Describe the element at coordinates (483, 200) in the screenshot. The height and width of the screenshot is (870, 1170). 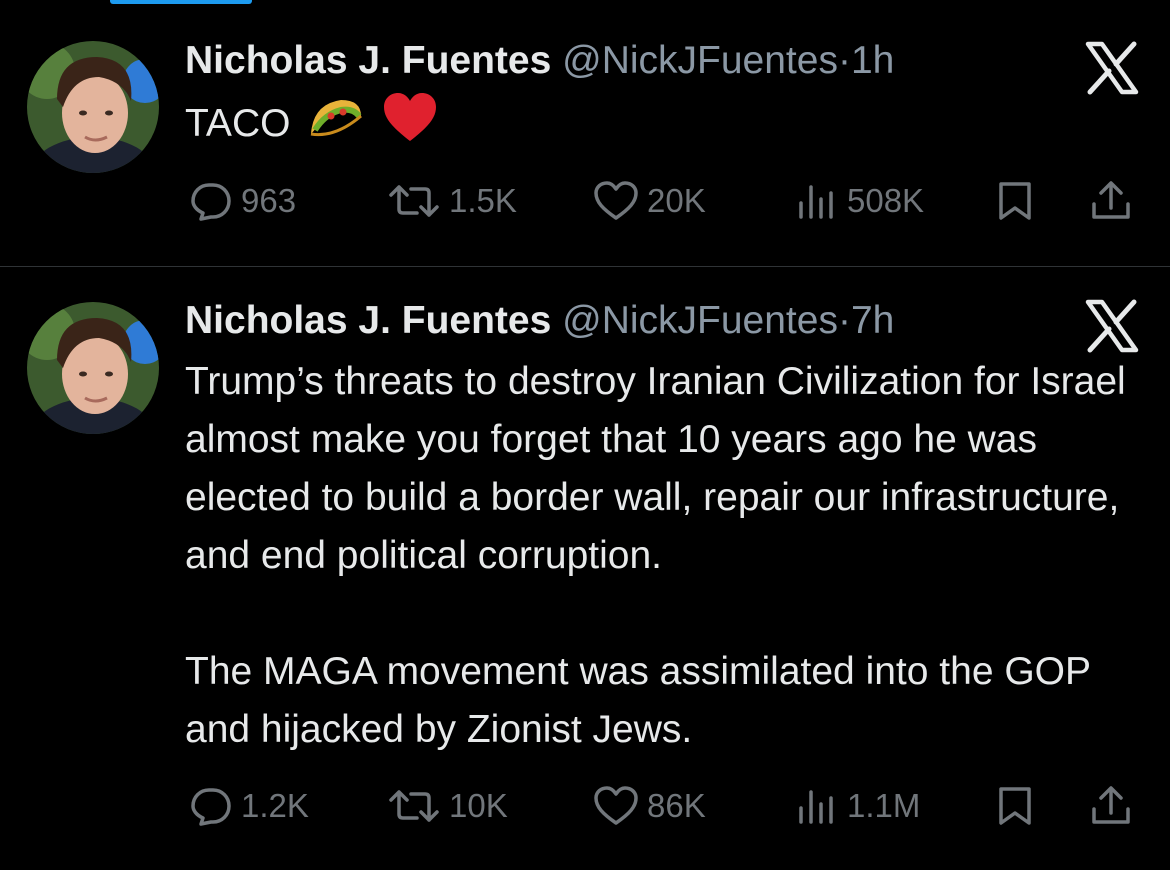
I see `repost-count: 1.5K` at that location.